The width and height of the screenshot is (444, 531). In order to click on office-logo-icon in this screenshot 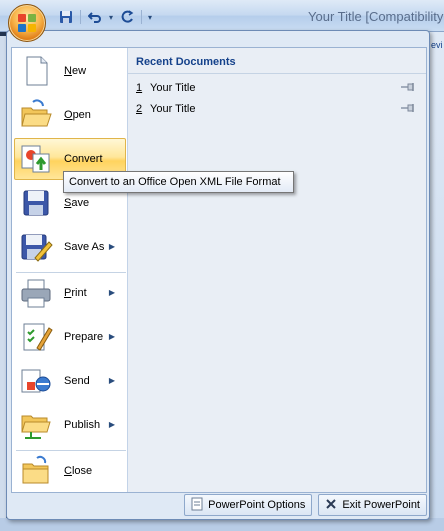, I will do `click(28, 24)`.